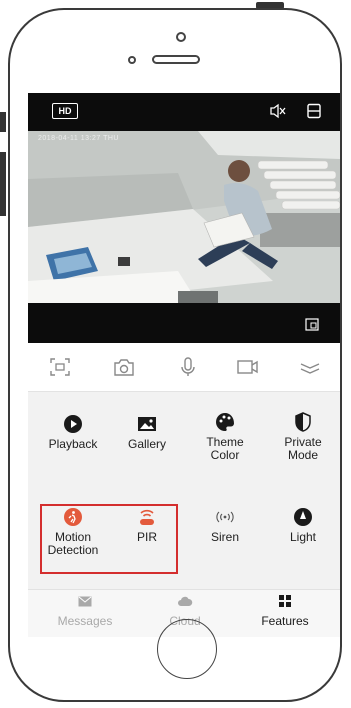 The image size is (351, 708). I want to click on chevron-down-icon, so click(310, 367).